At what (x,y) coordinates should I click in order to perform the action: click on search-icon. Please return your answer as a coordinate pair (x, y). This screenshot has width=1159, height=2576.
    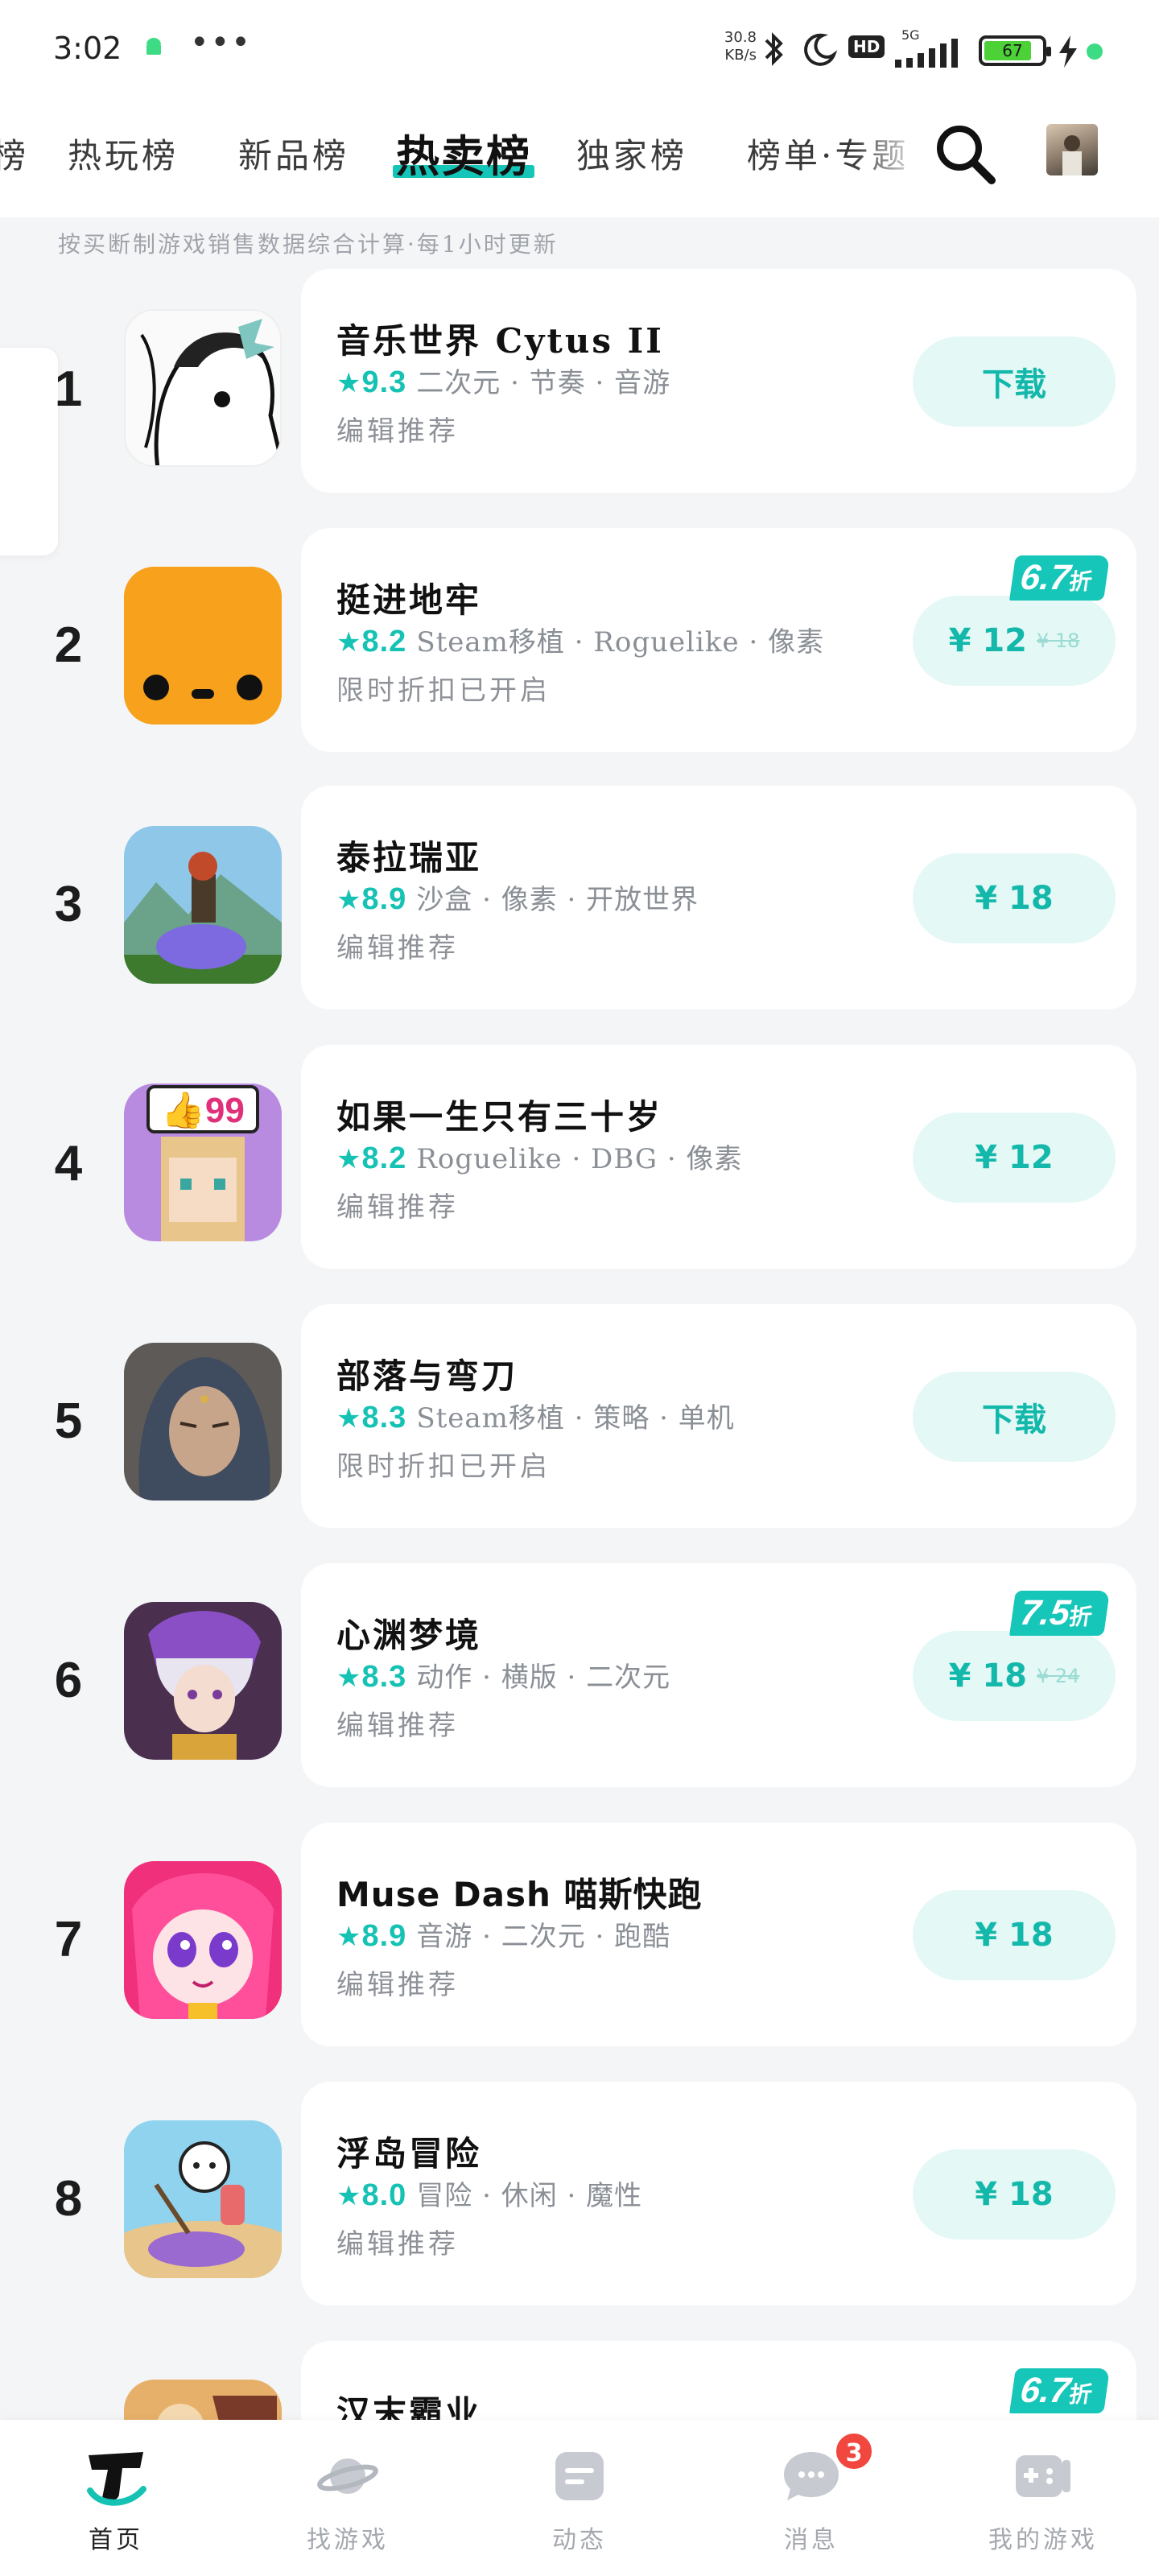
    Looking at the image, I should click on (965, 153).